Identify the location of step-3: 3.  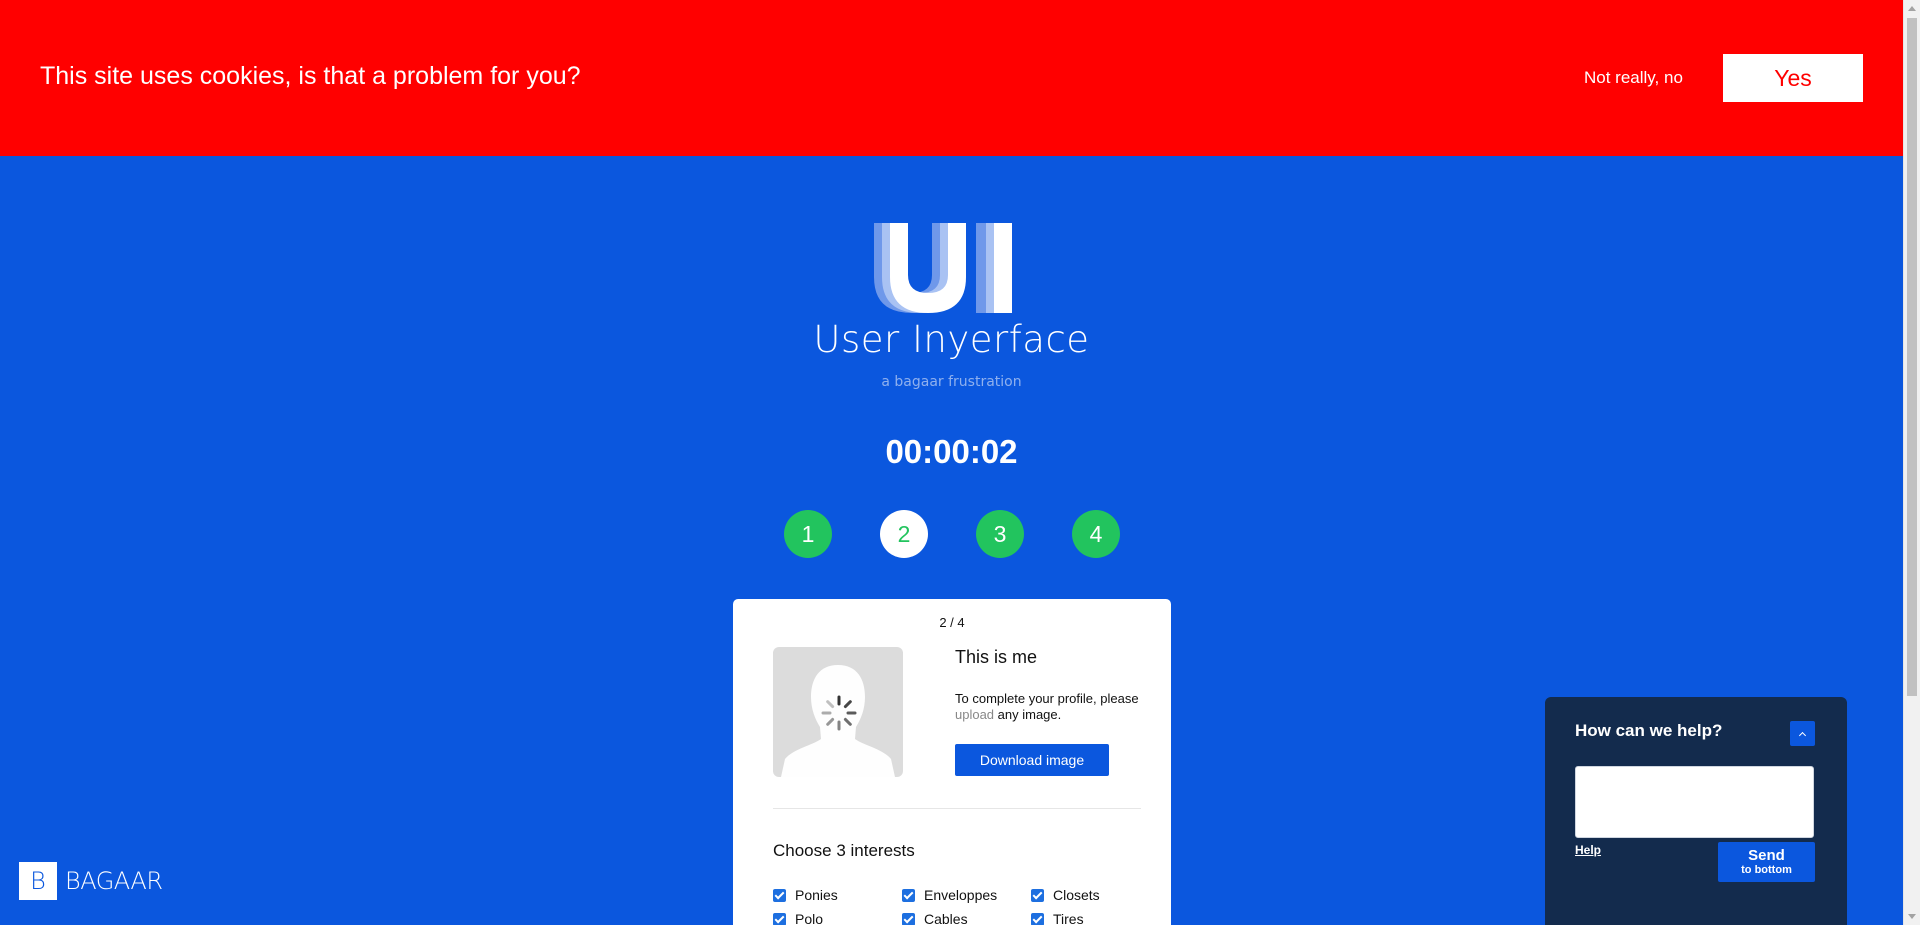
(1000, 534).